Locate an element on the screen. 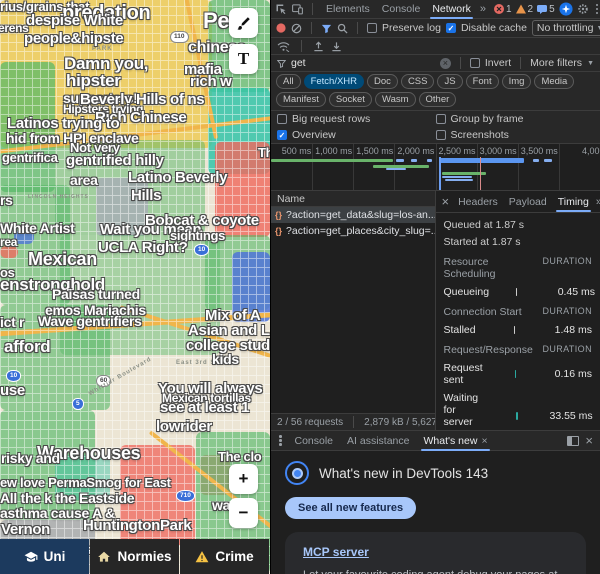 This screenshot has height=574, width=600. timing-bar-track is located at coordinates (519, 292).